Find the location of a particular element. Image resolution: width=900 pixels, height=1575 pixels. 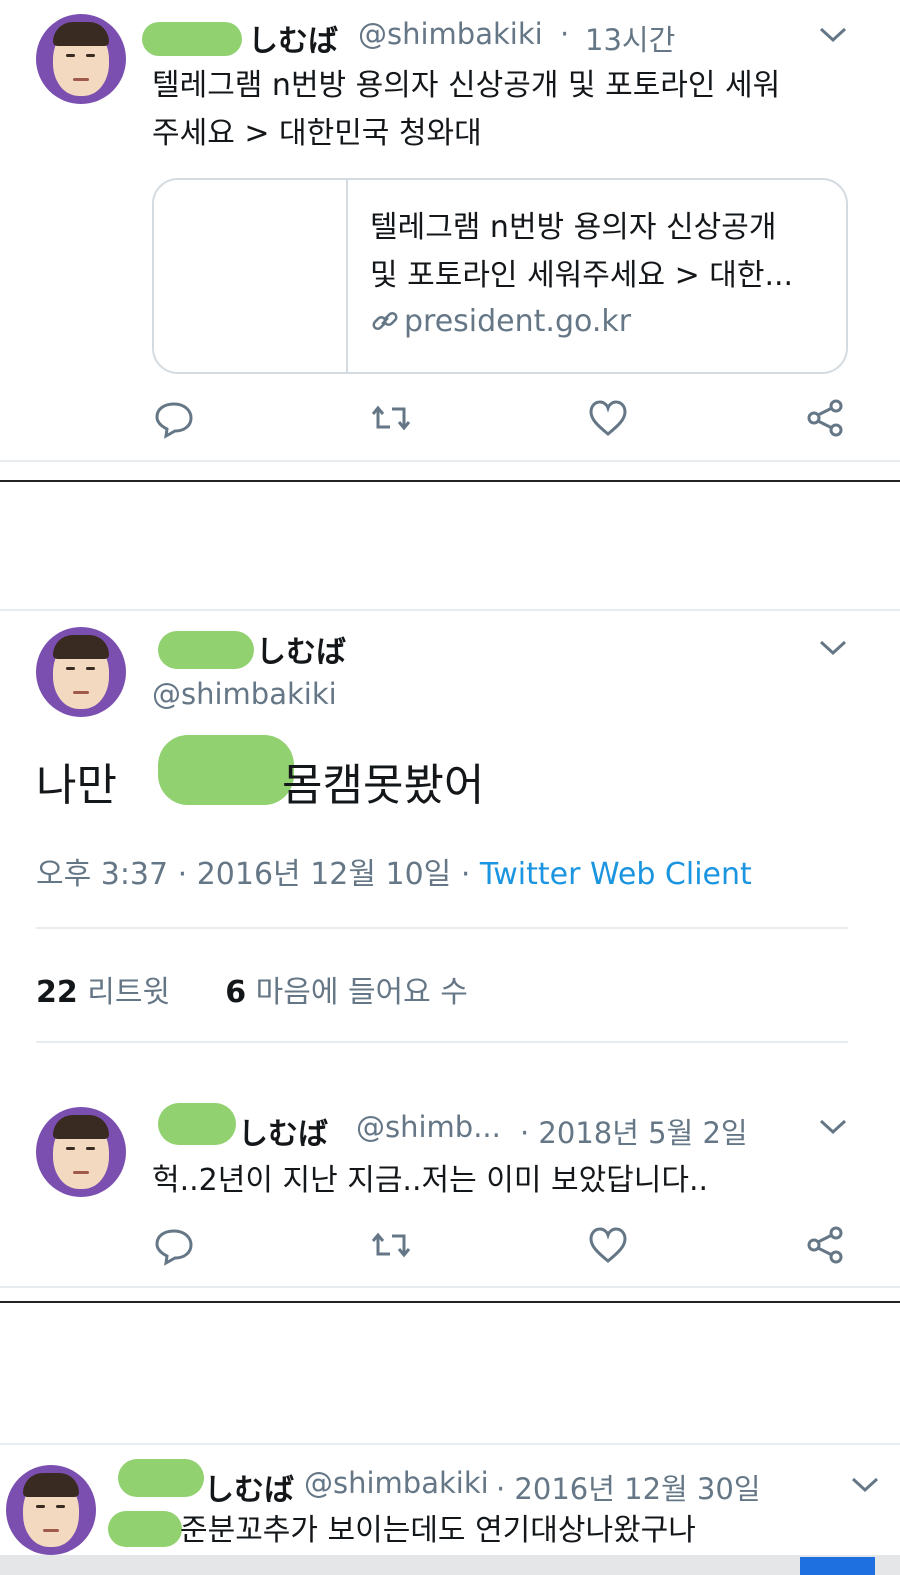

reply-text: 헉..2년이 지난 지금..저는 이미 보았답니다.. is located at coordinates (430, 1180).